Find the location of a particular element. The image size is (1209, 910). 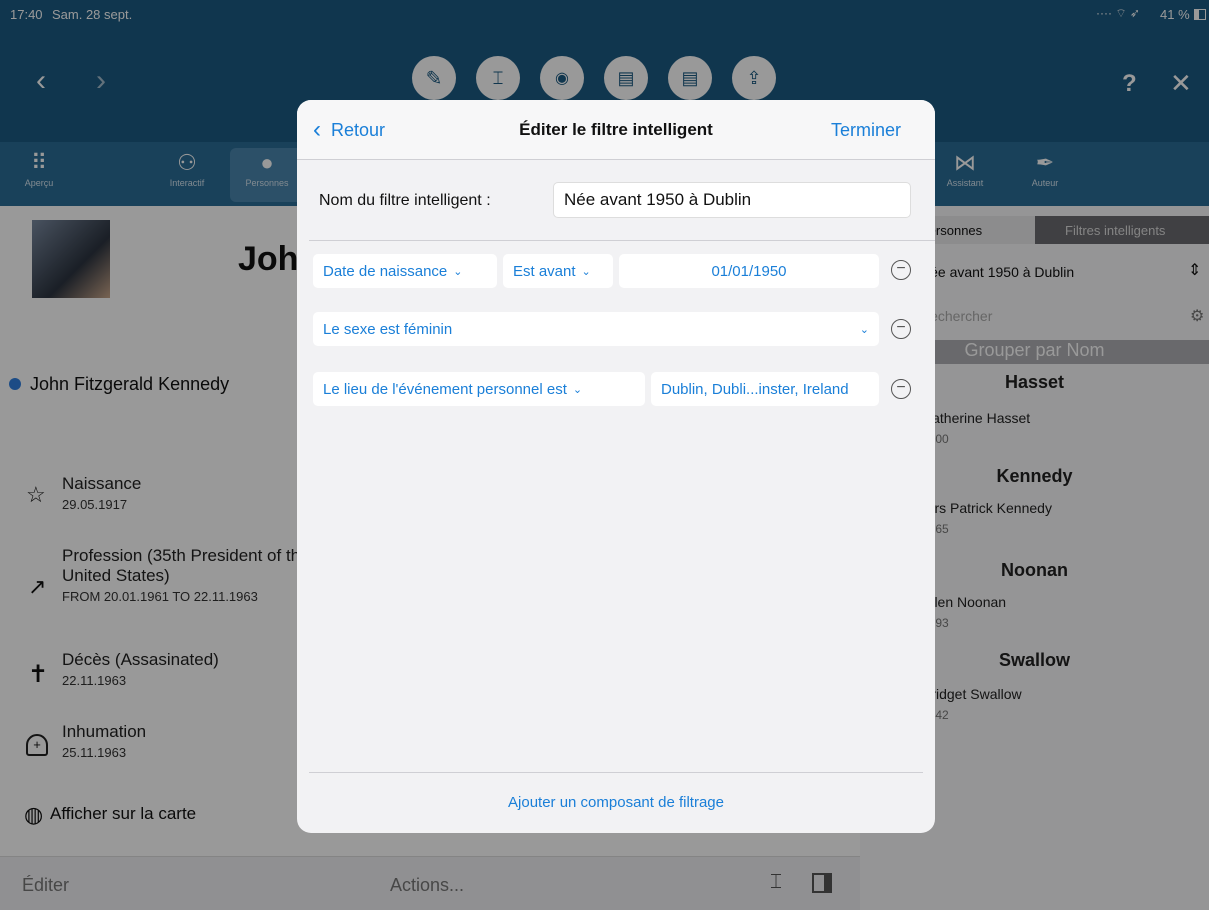

done-button: Terminer is located at coordinates (866, 130).